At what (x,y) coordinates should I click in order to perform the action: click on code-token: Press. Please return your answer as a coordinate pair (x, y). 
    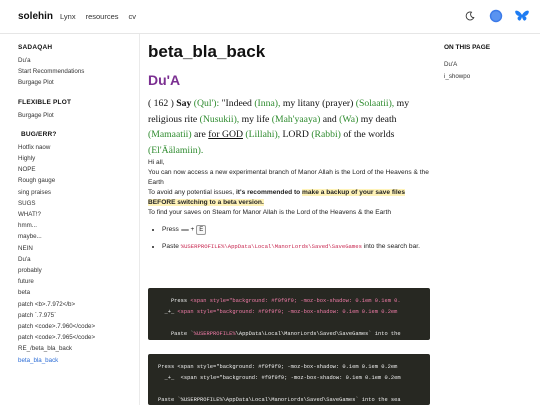
    Looking at the image, I should click on (174, 301).